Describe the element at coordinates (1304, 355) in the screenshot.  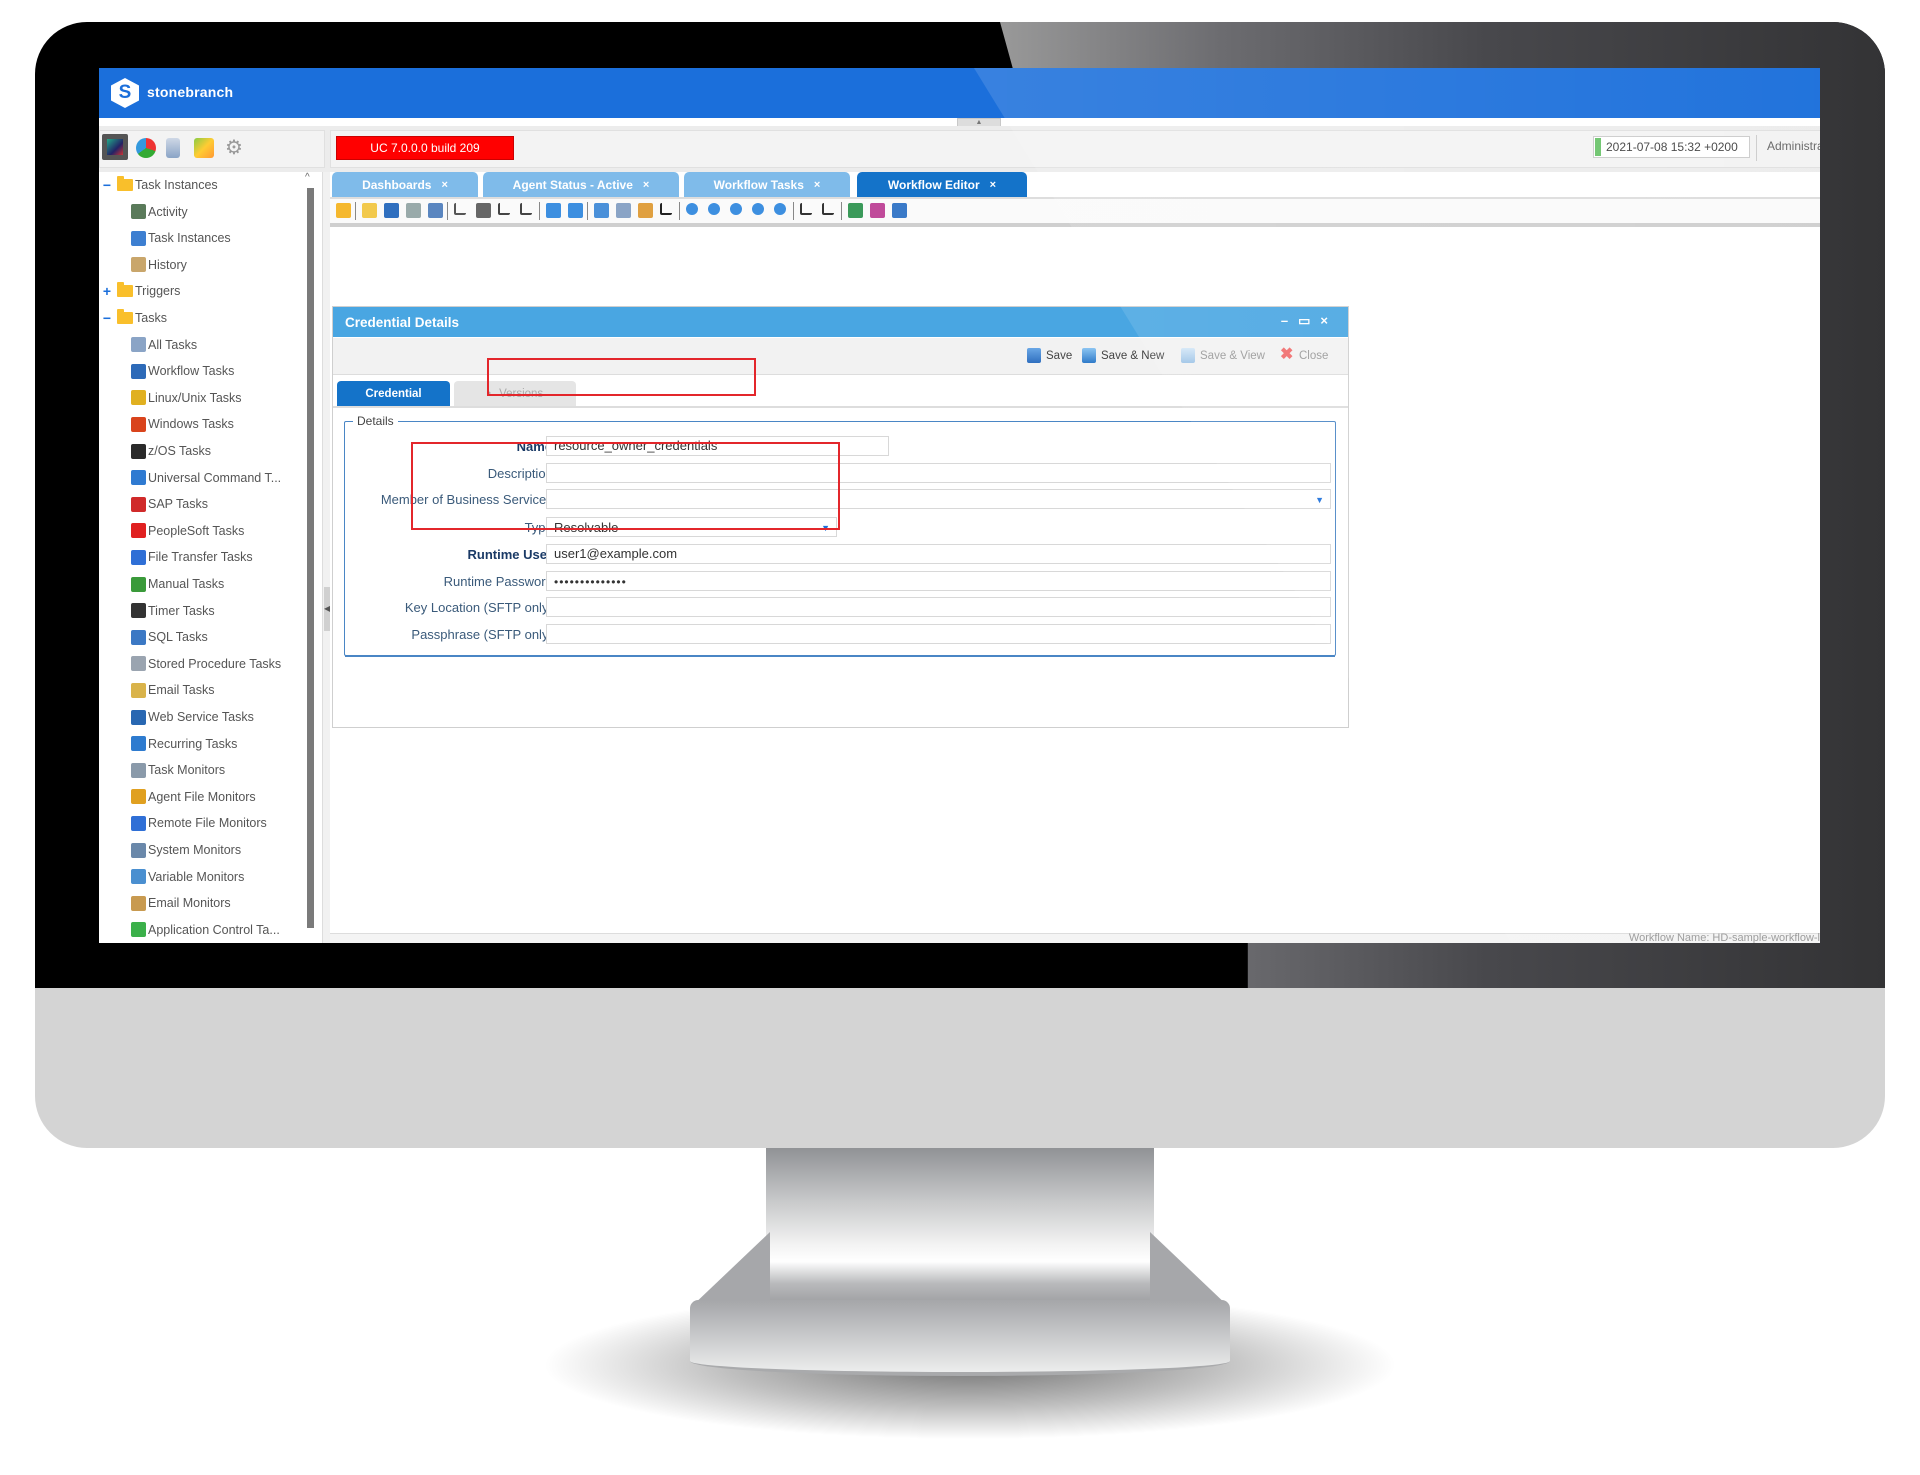
I see `close-button: ✖ Close` at that location.